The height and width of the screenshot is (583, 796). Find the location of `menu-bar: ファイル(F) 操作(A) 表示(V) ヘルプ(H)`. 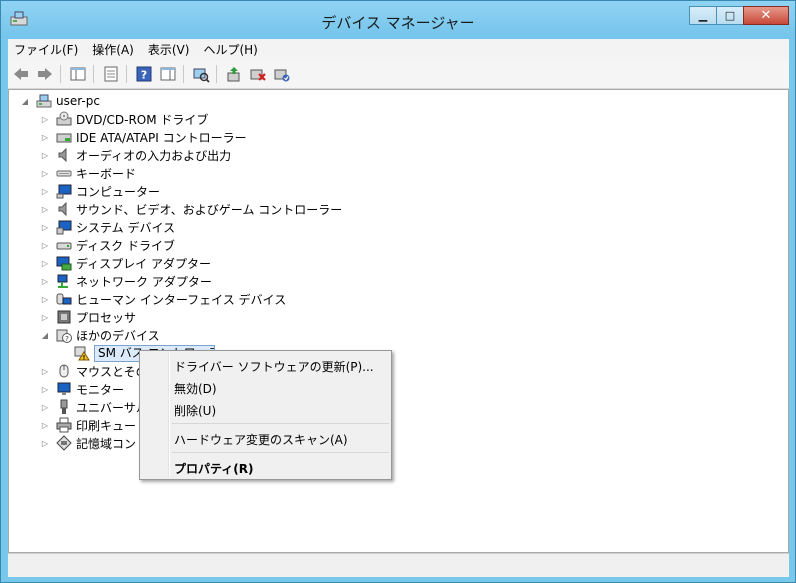

menu-bar: ファイル(F) 操作(A) 表示(V) ヘルプ(H) is located at coordinates (398, 49).